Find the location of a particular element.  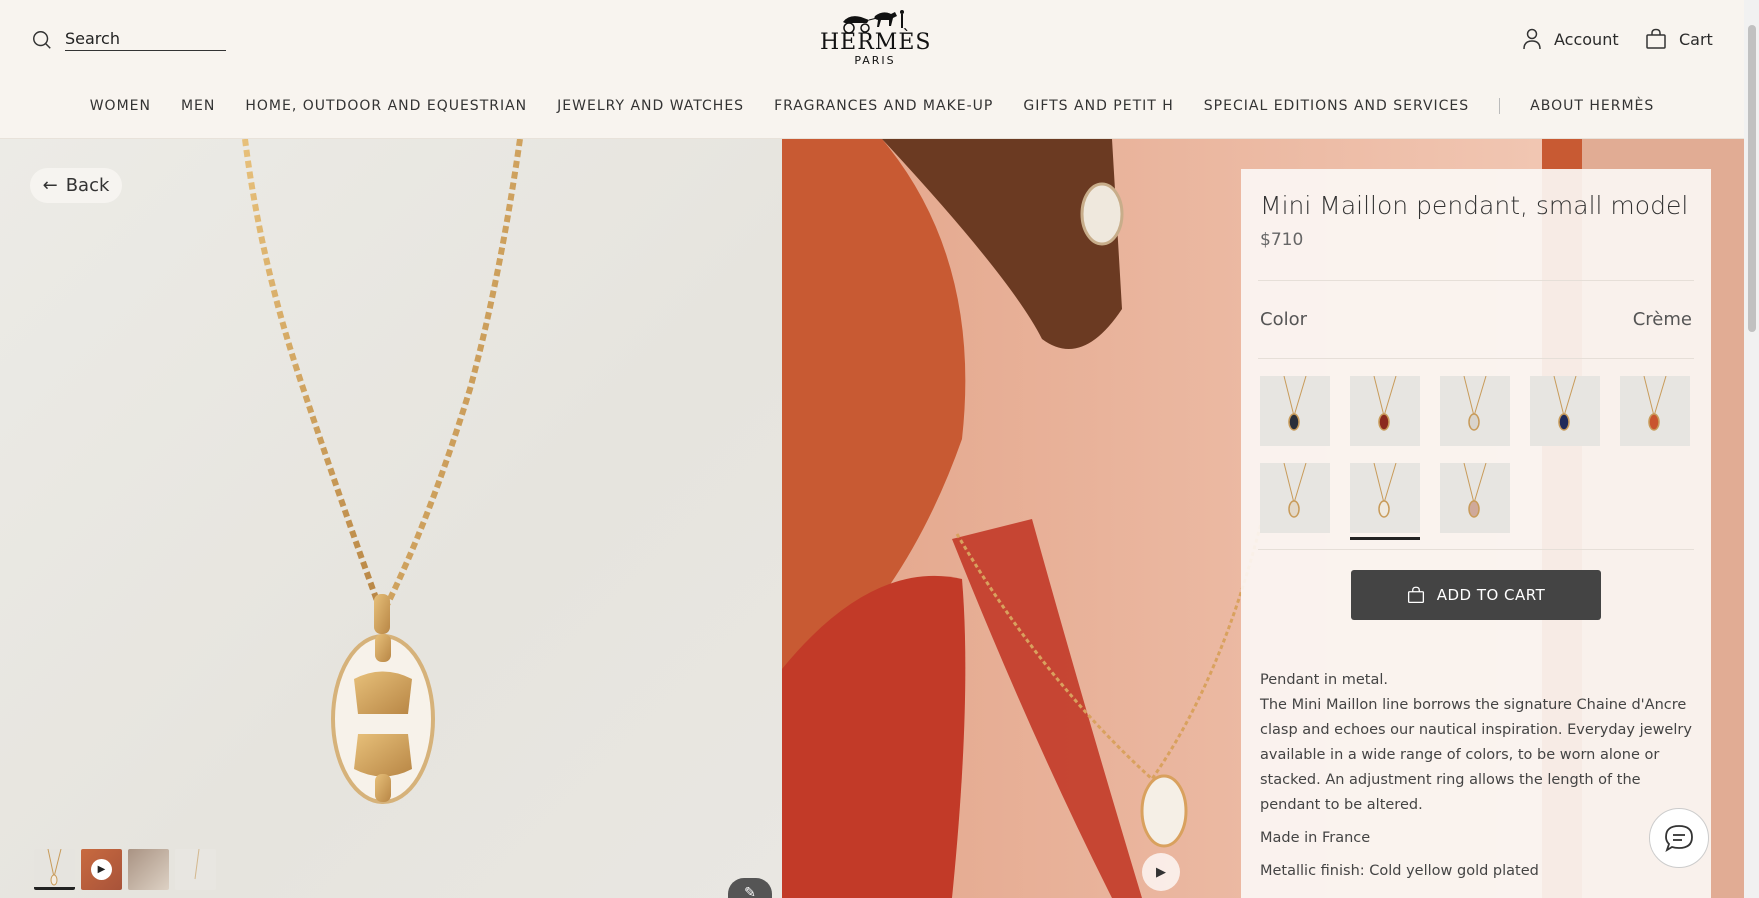

nav-item-jewelry: JEWELRY AND WATCHES is located at coordinates (650, 106).